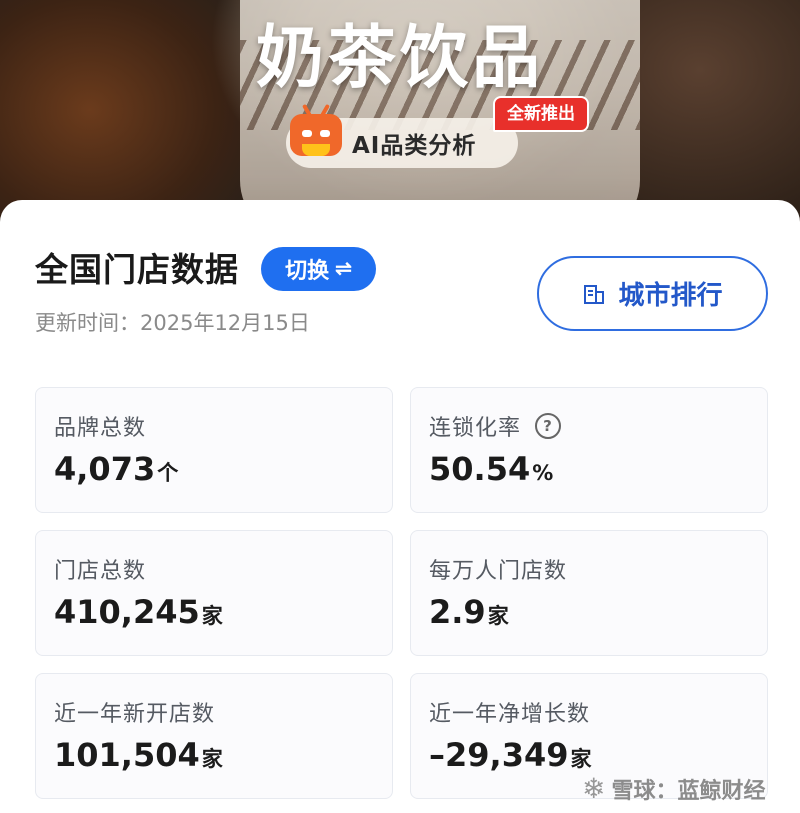  I want to click on stat-card-brand-count: 品牌总数 4,073个, so click(214, 450).